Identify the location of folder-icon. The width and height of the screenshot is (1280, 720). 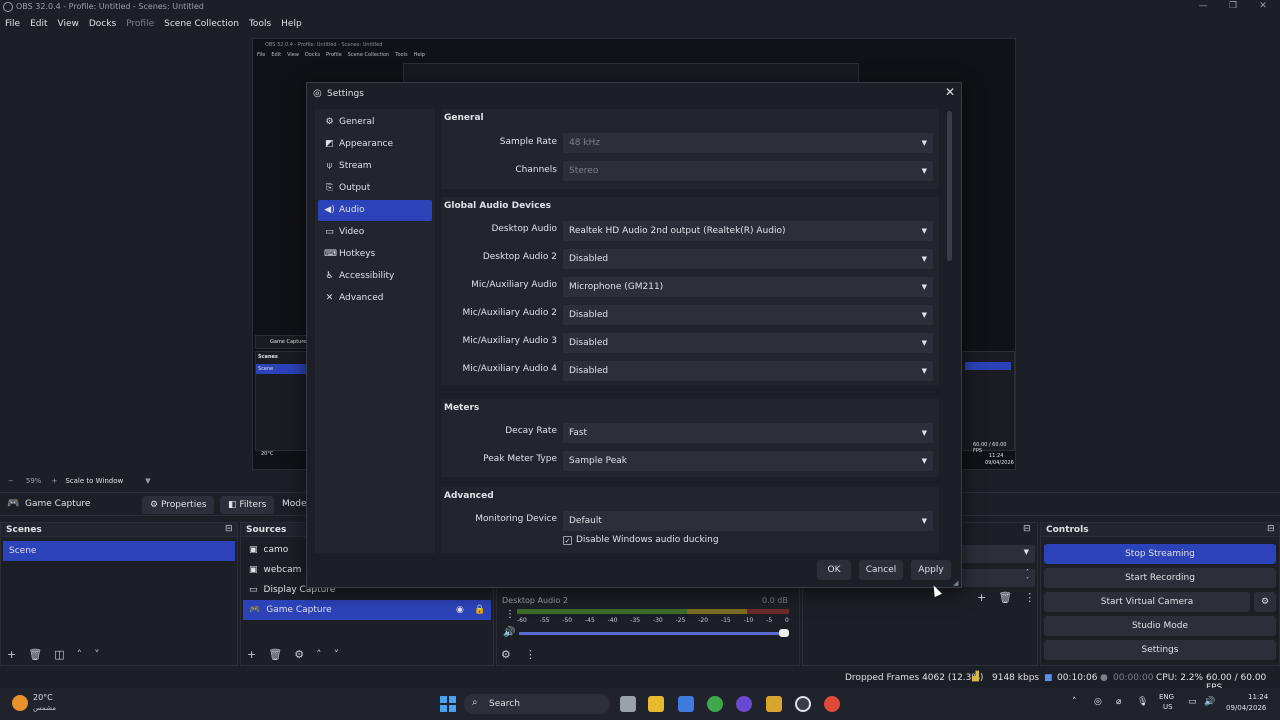
(774, 704).